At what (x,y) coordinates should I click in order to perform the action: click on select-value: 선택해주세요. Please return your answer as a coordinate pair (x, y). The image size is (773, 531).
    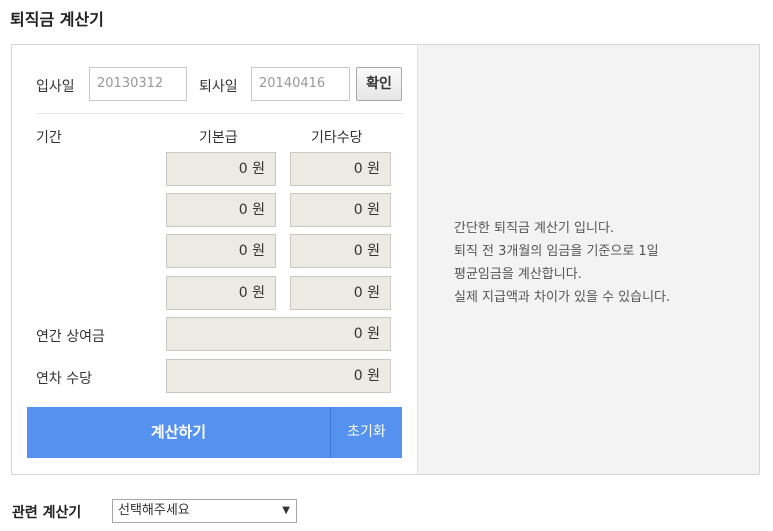
    Looking at the image, I should click on (154, 510).